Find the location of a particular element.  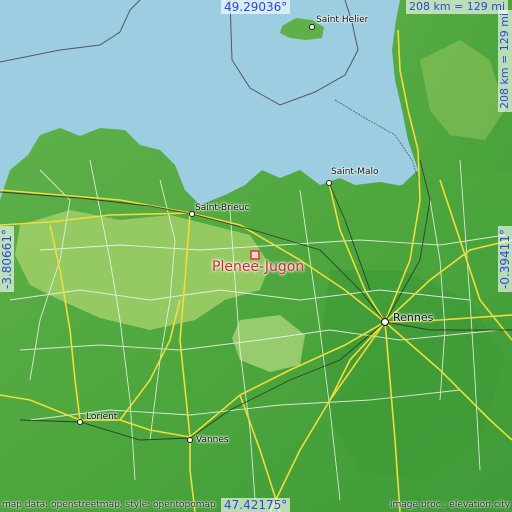

city-label-rennes: Rennes is located at coordinates (413, 317).